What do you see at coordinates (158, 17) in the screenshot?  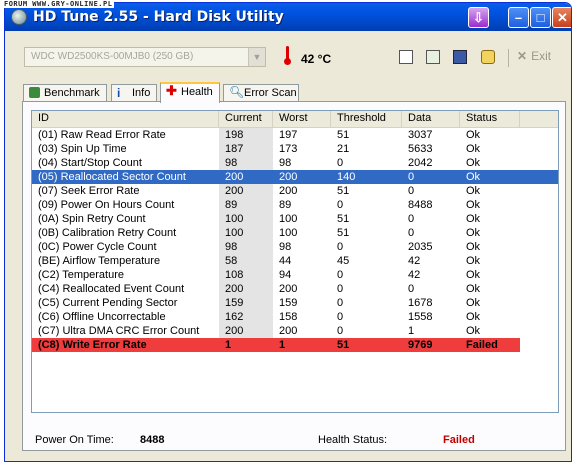 I see `window-title: HD Tune 2.55 - Hard Disk Utility` at bounding box center [158, 17].